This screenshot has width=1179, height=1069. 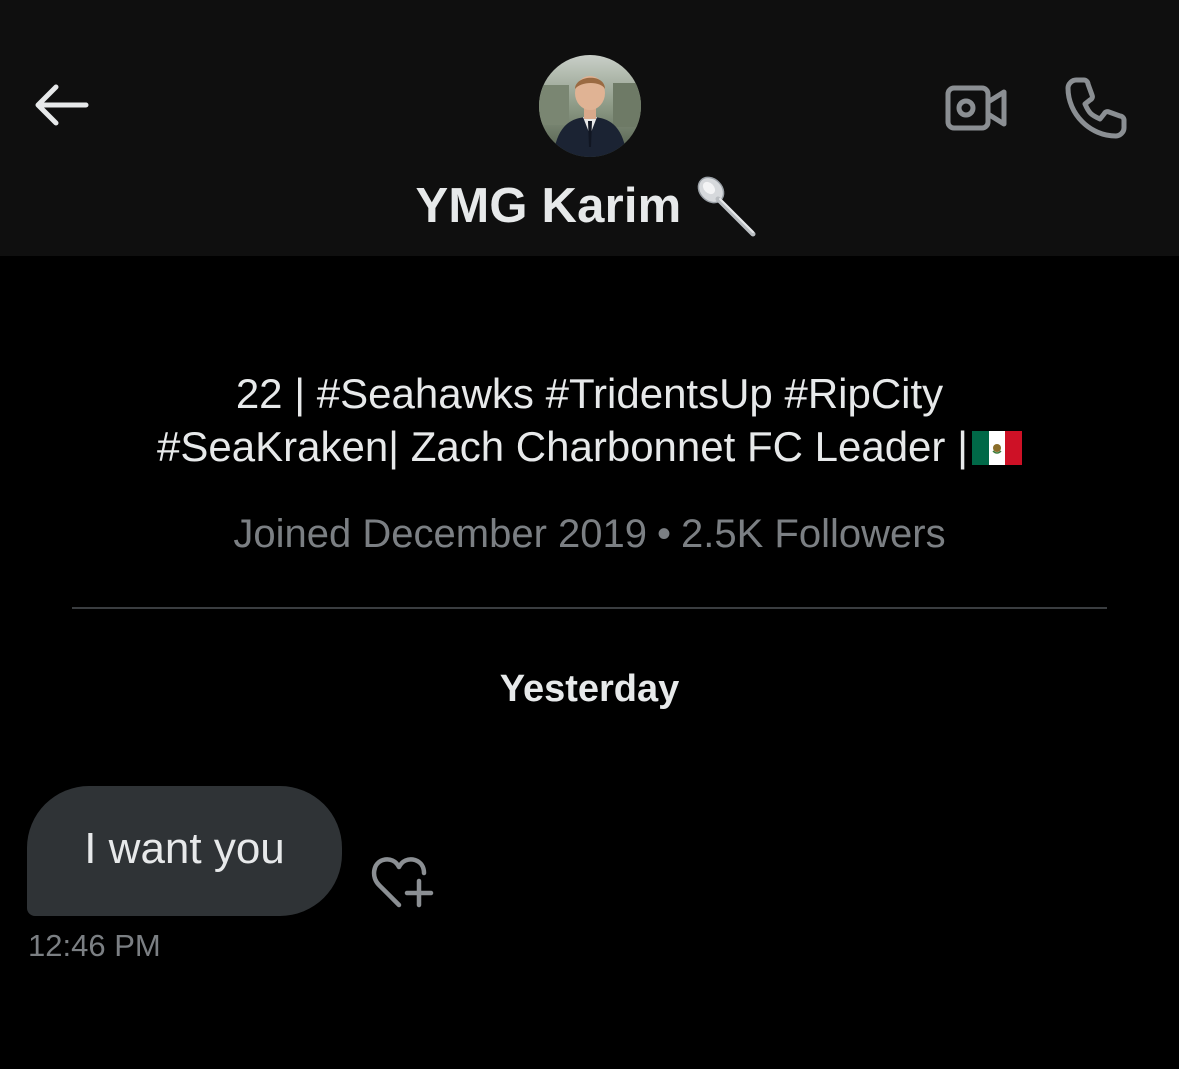 What do you see at coordinates (589, 689) in the screenshot?
I see `date-separator: Yesterday` at bounding box center [589, 689].